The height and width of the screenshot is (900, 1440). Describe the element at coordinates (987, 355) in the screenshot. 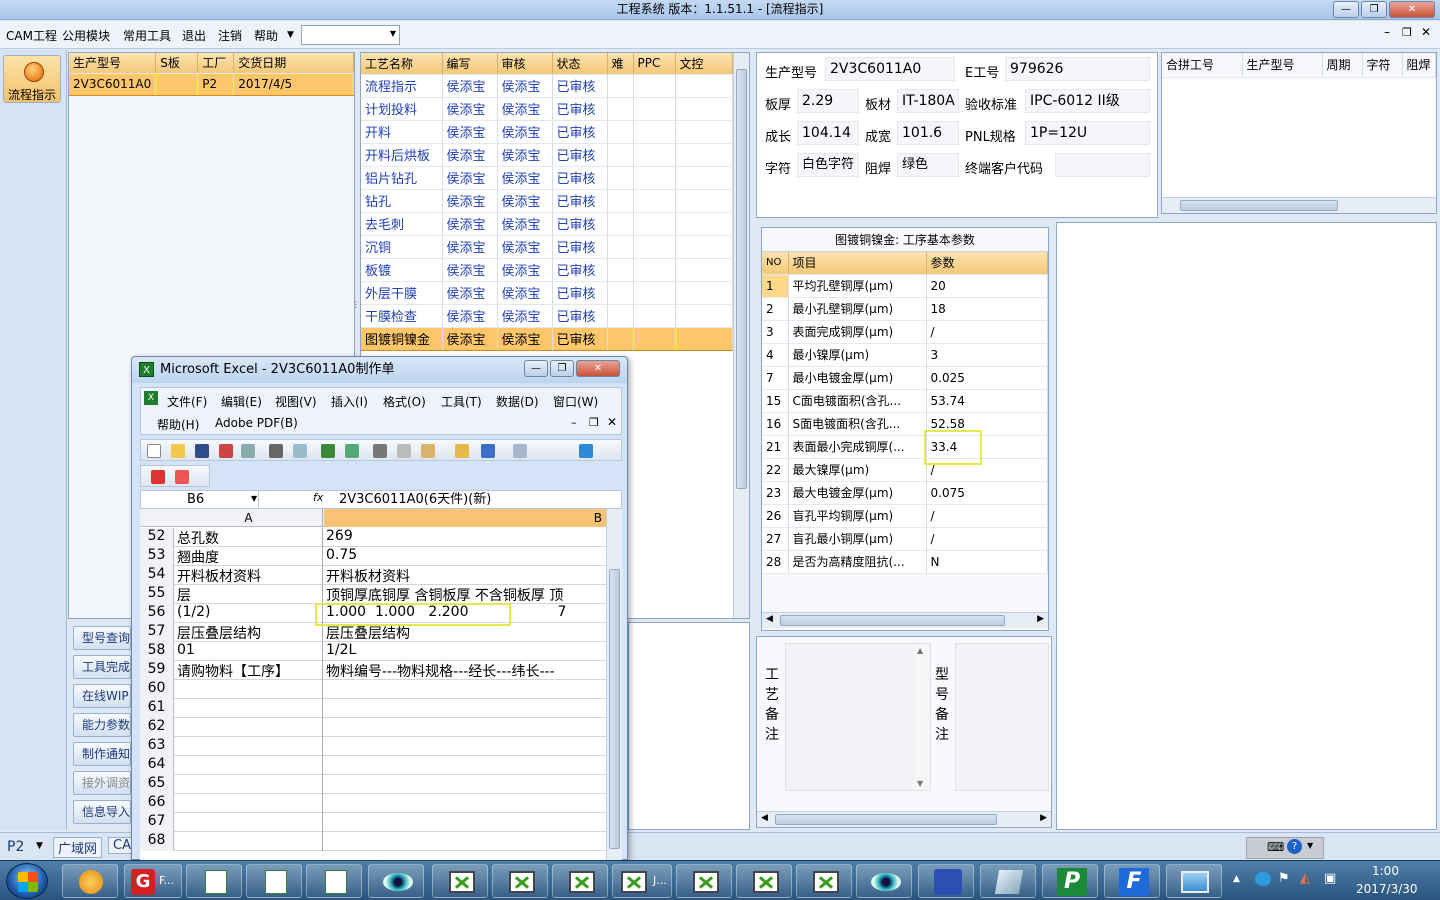

I see `params-value: 3` at that location.